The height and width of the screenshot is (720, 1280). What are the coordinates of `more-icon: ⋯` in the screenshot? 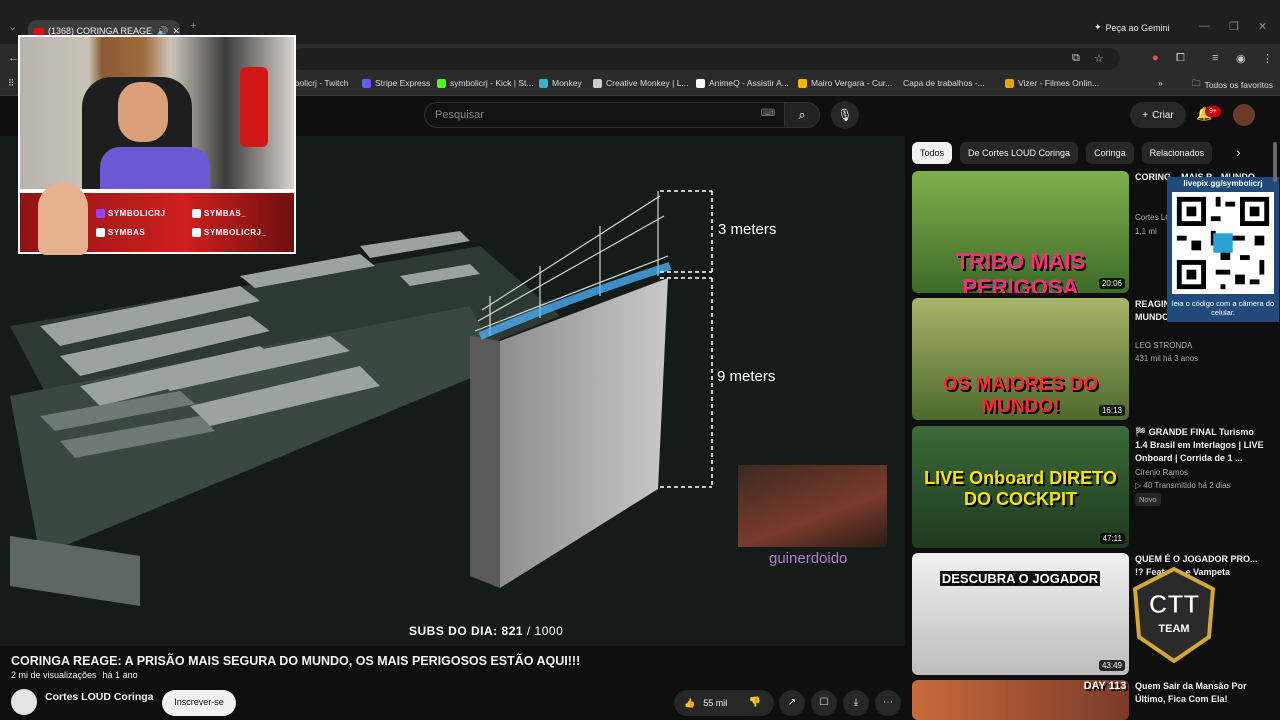 It's located at (888, 702).